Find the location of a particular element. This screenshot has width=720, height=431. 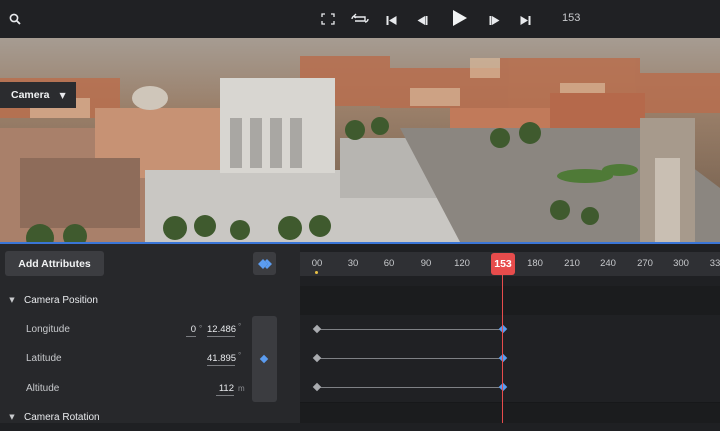

skip-to-end-icon is located at coordinates (525, 21).